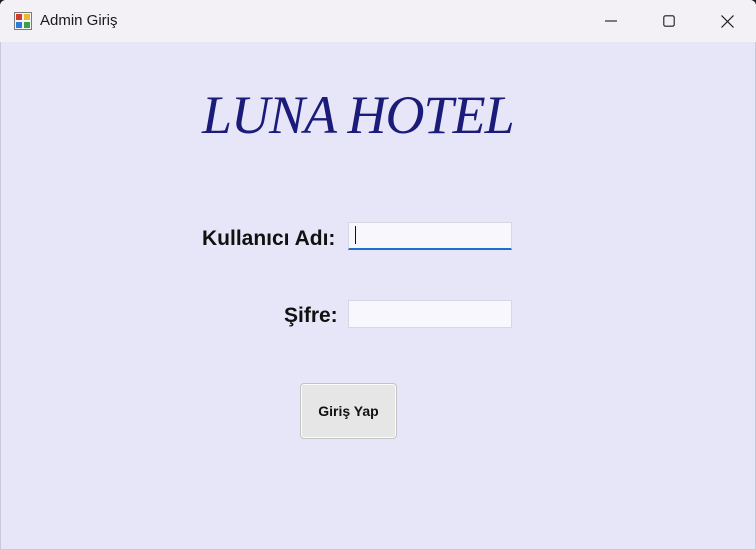 Image resolution: width=756 pixels, height=550 pixels. I want to click on minimize-button, so click(611, 21).